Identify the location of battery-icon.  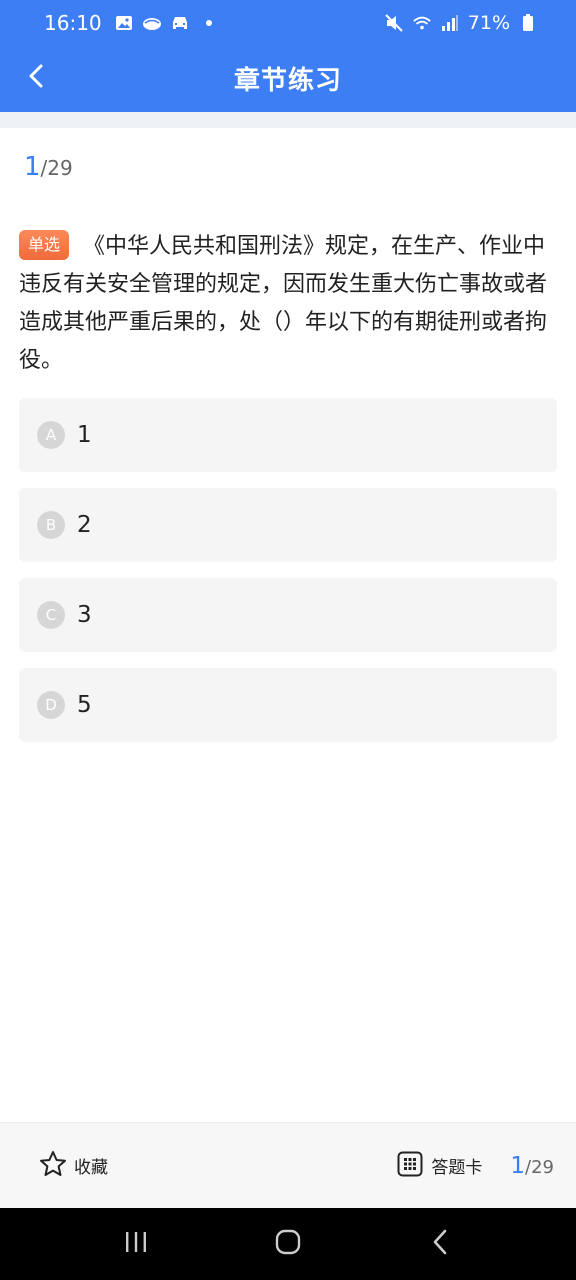
(528, 23).